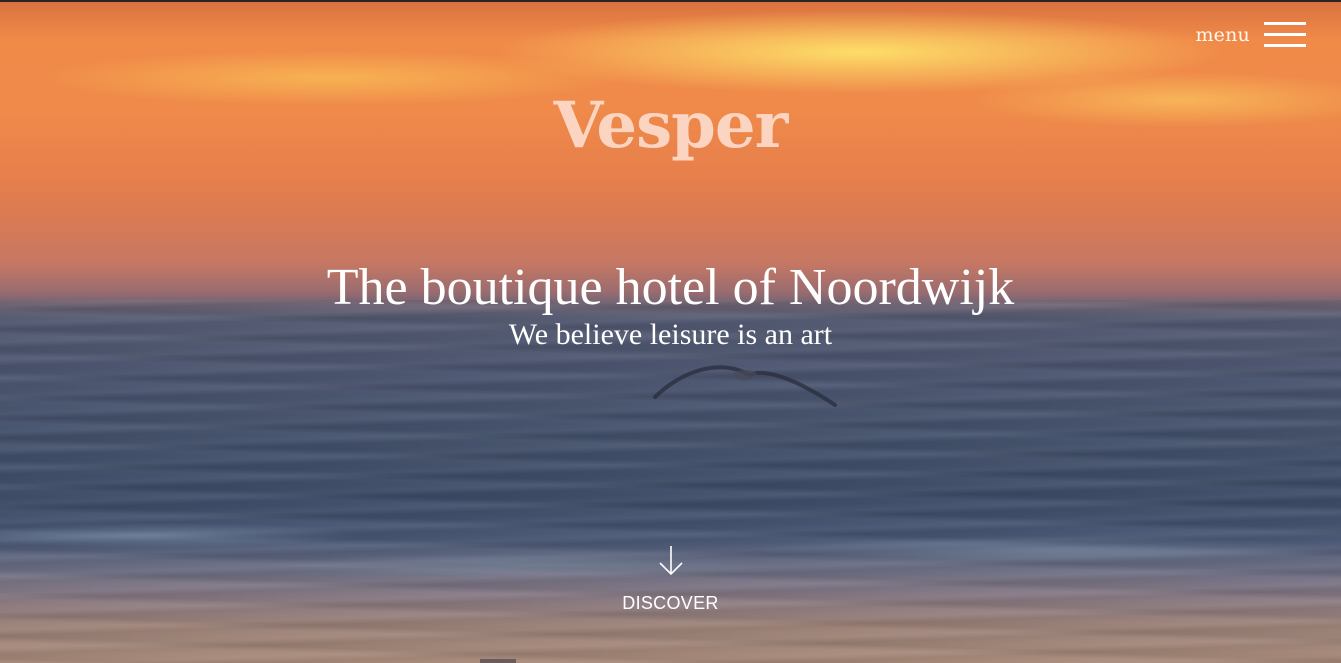 This screenshot has width=1341, height=663. What do you see at coordinates (670, 603) in the screenshot?
I see `discover-label: DISCOVER` at bounding box center [670, 603].